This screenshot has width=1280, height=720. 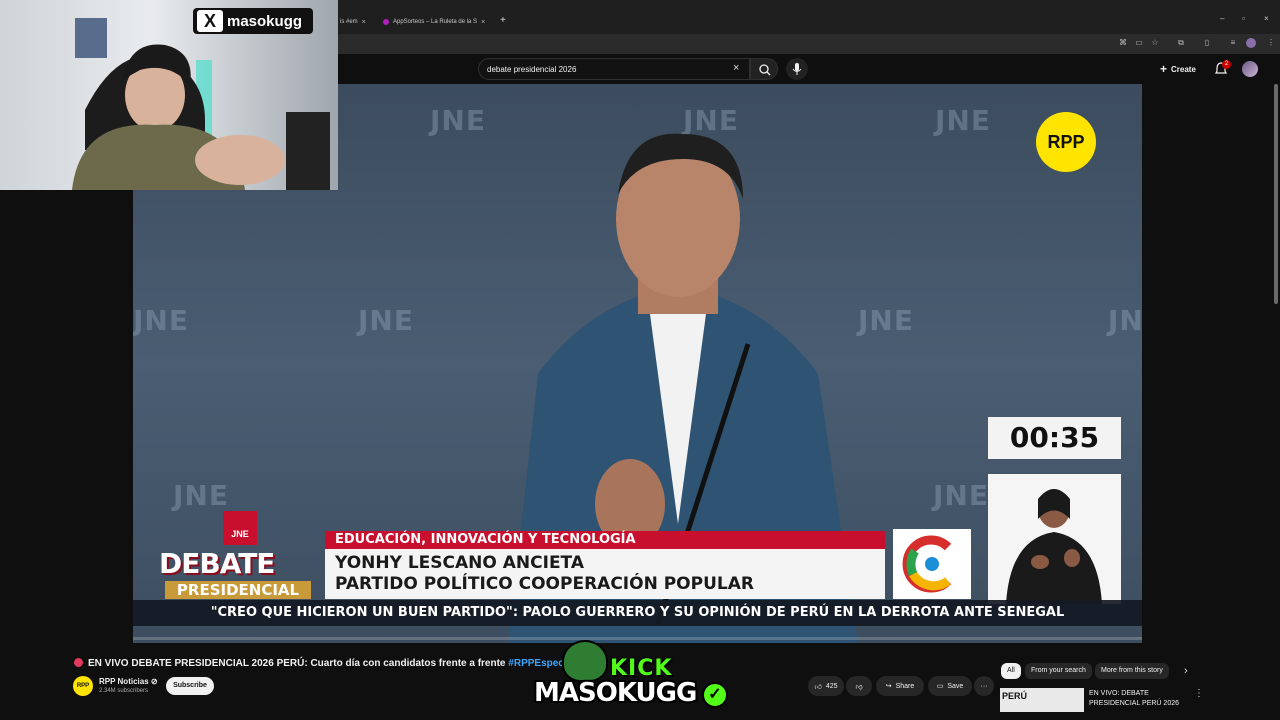 I want to click on streamer-tag: X masokugg, so click(x=253, y=21).